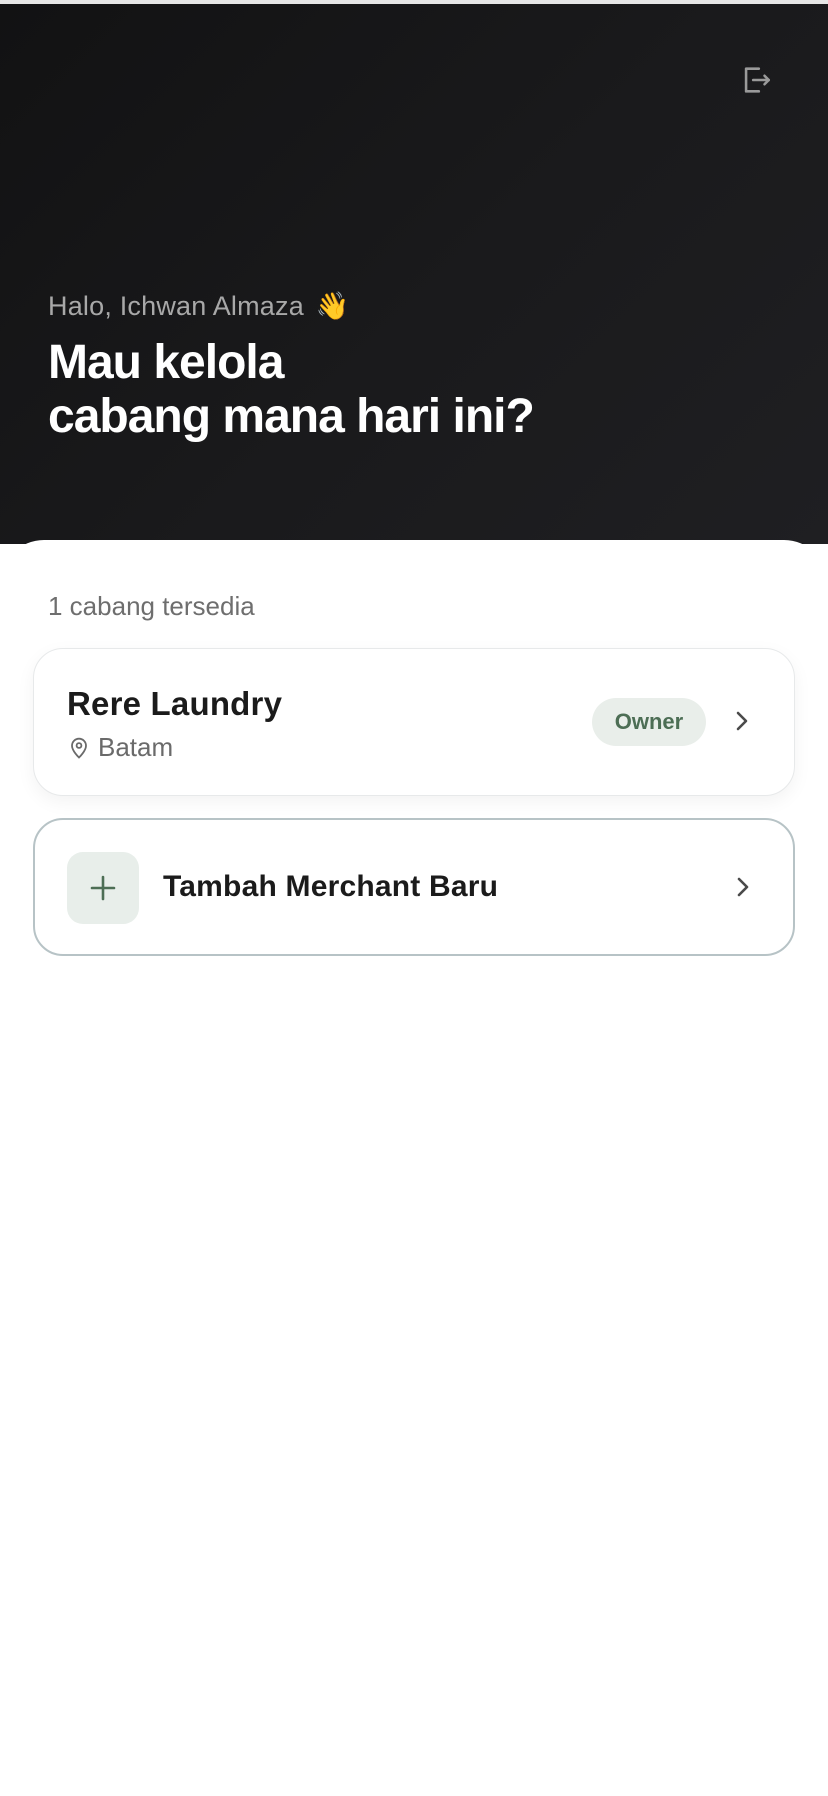  Describe the element at coordinates (166, 362) in the screenshot. I see `page-title-line-1: Mau kelola` at that location.